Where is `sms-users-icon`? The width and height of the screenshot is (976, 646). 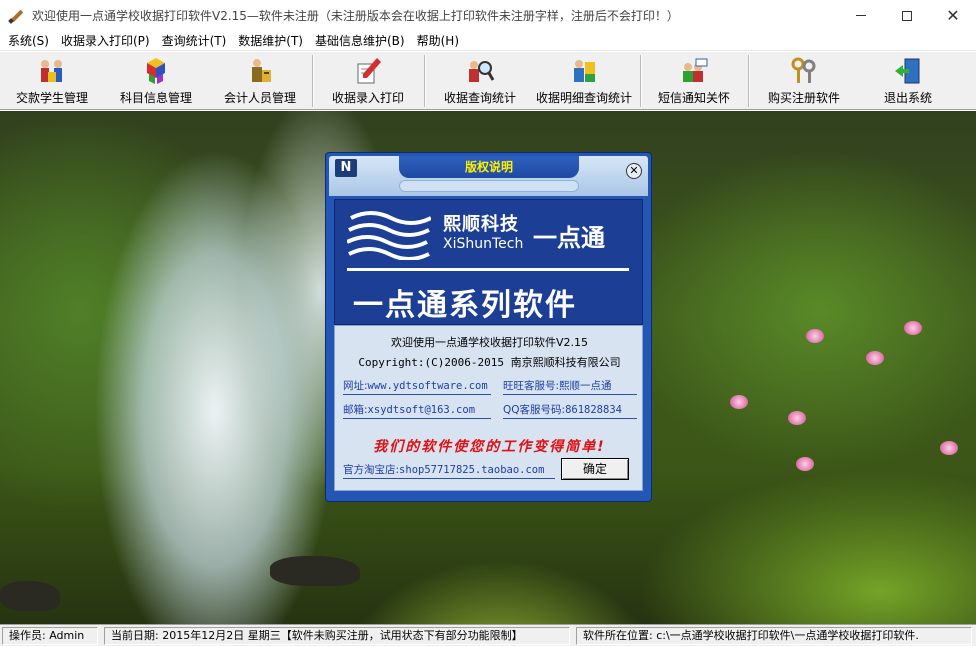
sms-users-icon is located at coordinates (695, 70).